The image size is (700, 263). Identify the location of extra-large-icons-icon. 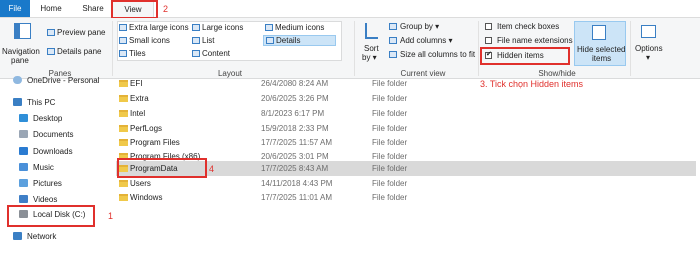
(123, 27).